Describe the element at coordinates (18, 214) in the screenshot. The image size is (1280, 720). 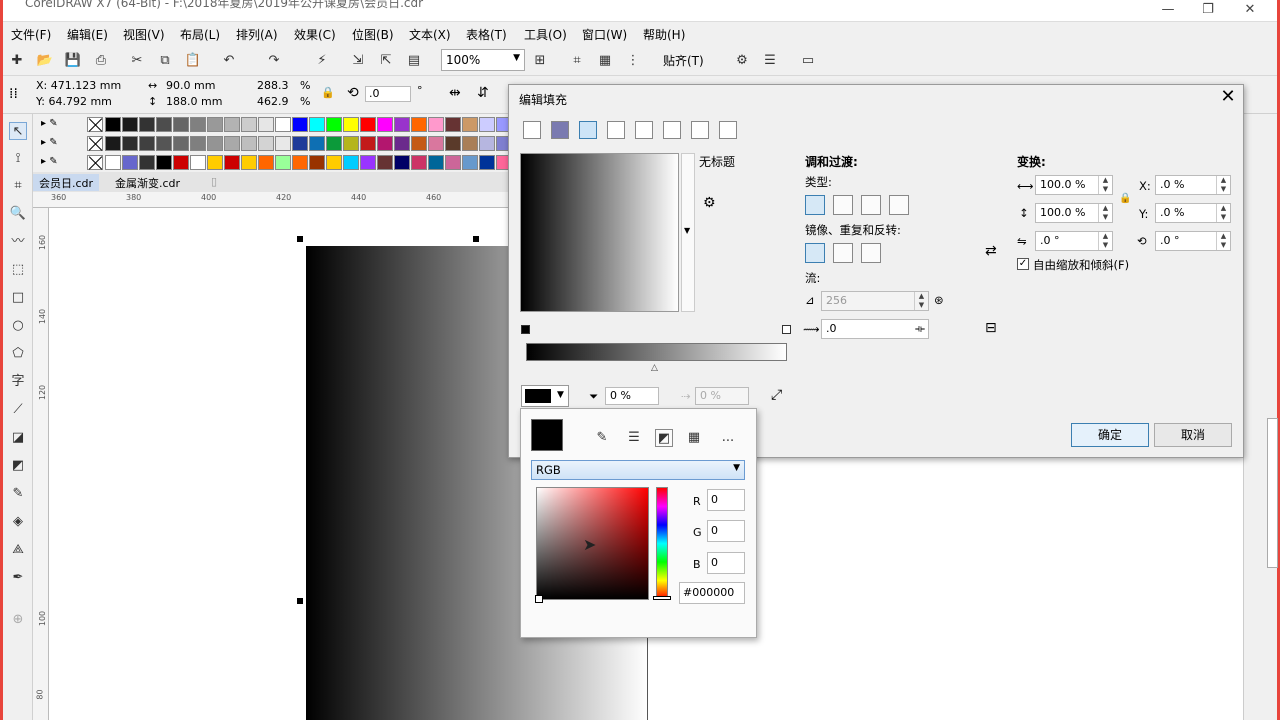
I see `zoom-tool-icon: 🔍` at that location.